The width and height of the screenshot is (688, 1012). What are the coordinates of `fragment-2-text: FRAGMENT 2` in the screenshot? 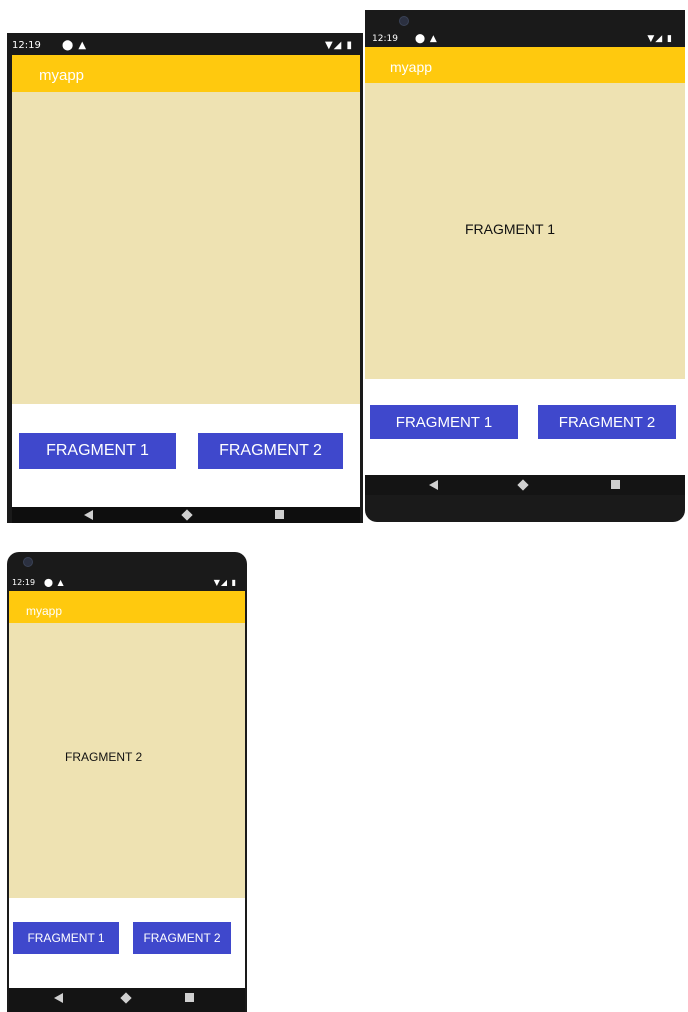 It's located at (104, 757).